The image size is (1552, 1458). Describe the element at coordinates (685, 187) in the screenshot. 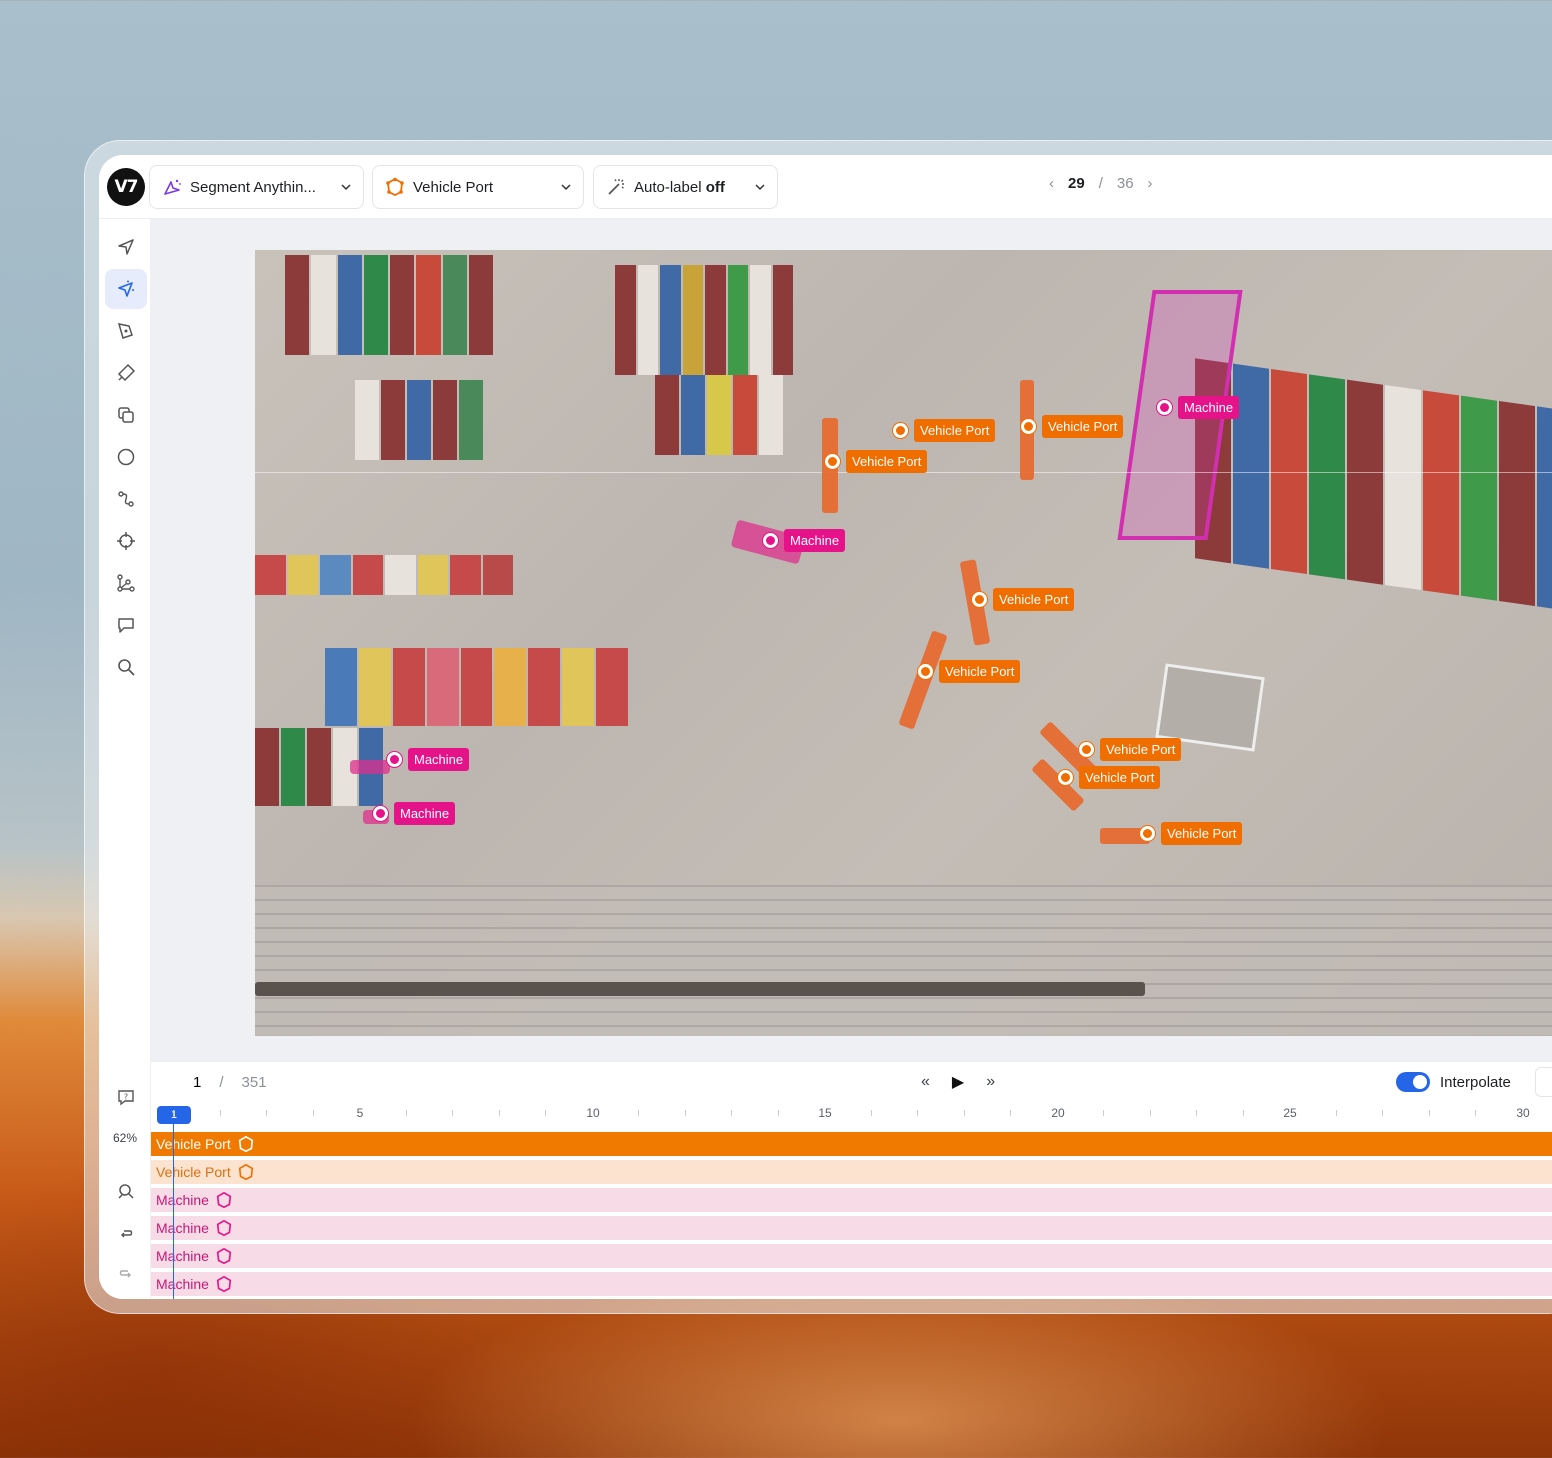

I see `autolabel-dropdown: Auto-label off` at that location.